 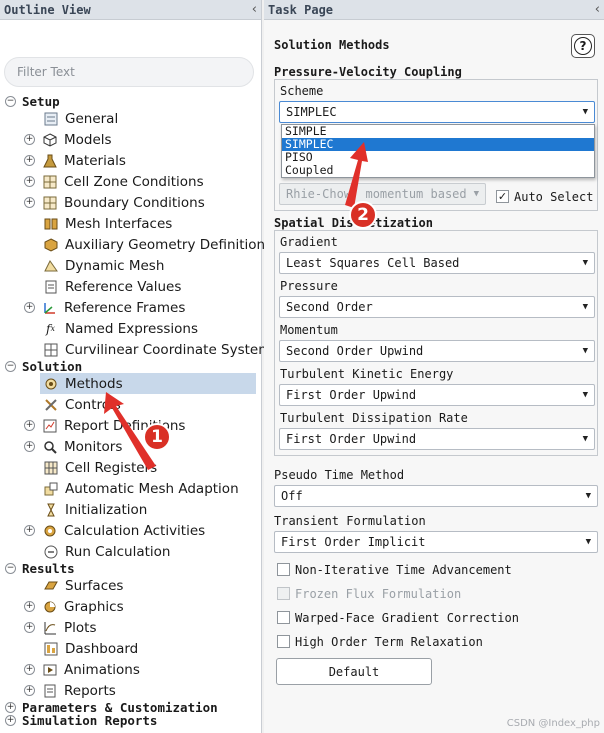 What do you see at coordinates (75, 160) in the screenshot?
I see `tree-item-materials: + Materials` at bounding box center [75, 160].